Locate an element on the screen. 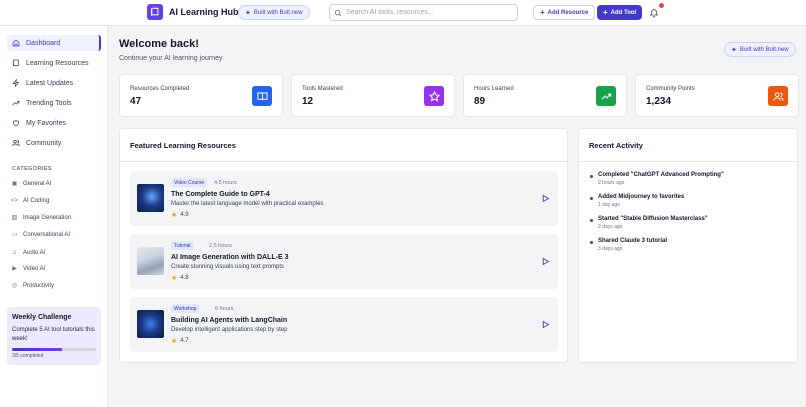  stat-label: Tools Mastered is located at coordinates (322, 89).